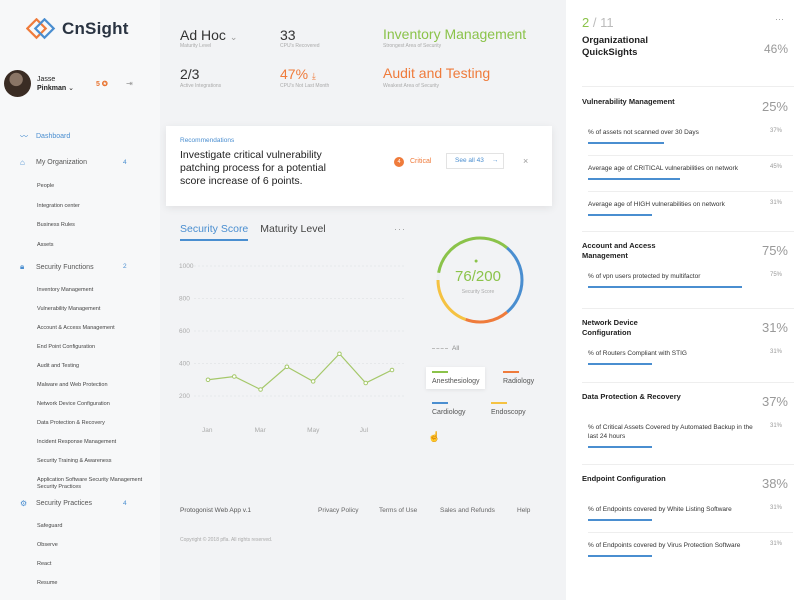  Describe the element at coordinates (313, 76) in the screenshot. I see `arrow-down-icon: ⤓` at that location.